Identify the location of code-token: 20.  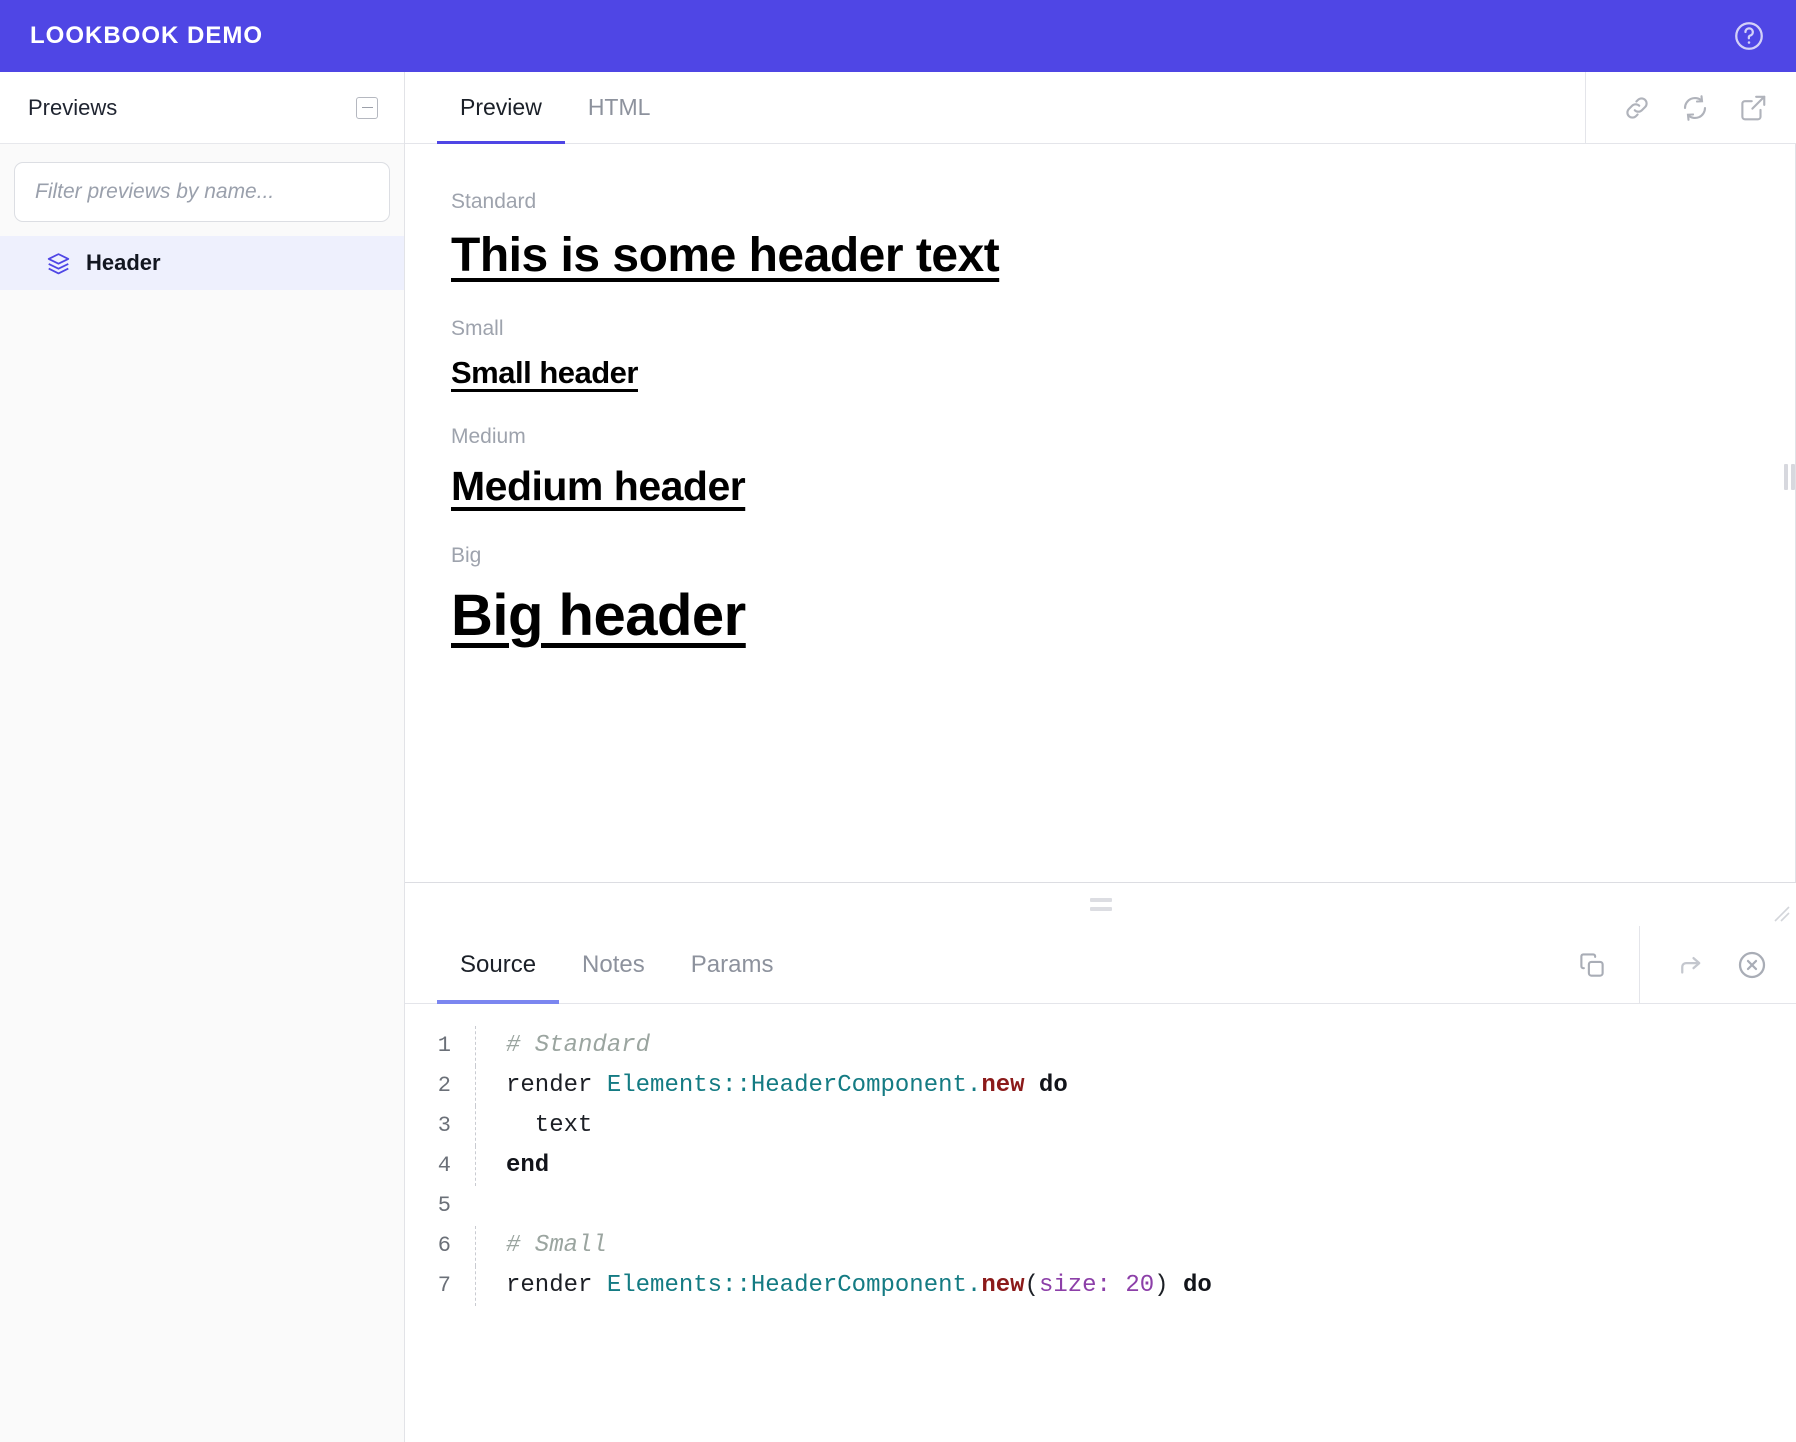
(1140, 1285).